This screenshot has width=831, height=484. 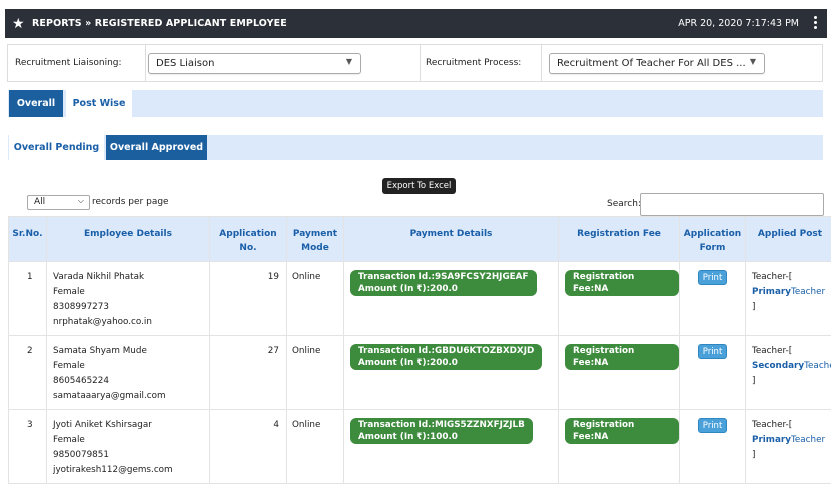 I want to click on row-sr: 2, so click(x=28, y=373).